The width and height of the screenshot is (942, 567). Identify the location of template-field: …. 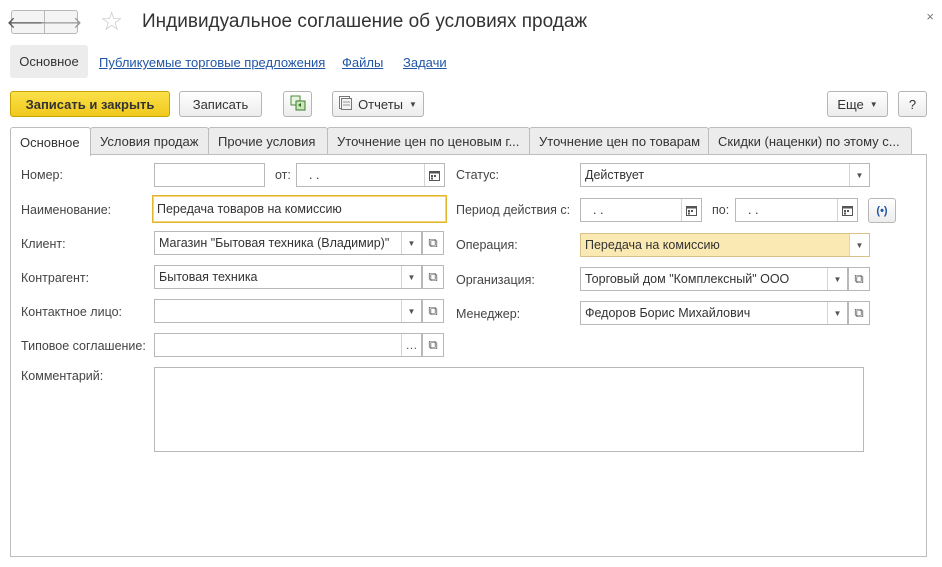
(288, 345).